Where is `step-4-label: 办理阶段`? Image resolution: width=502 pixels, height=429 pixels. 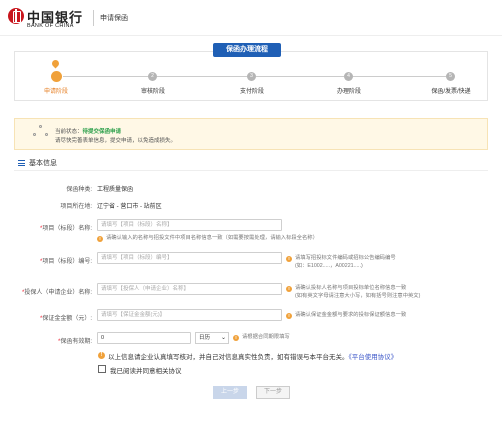
step-4-label: 办理阶段 is located at coordinates (349, 92).